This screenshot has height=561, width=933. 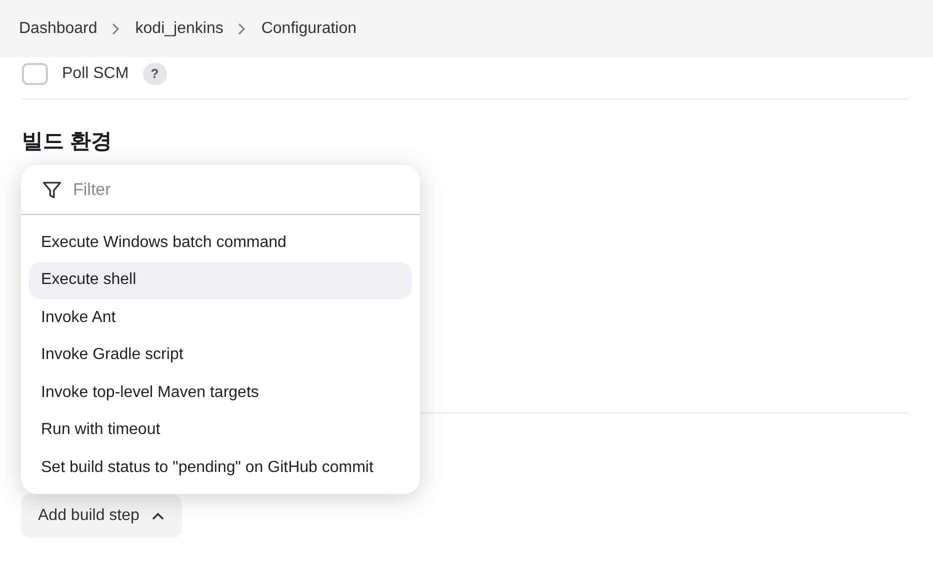 I want to click on section-heading: 빌드 환경, so click(x=67, y=142).